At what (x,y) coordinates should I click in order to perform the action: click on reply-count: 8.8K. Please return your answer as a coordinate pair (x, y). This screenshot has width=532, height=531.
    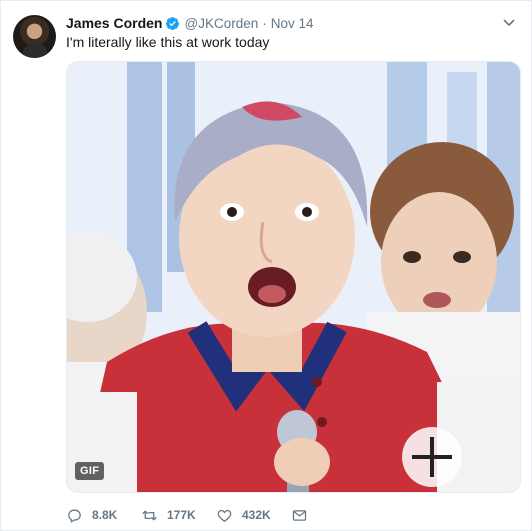
    Looking at the image, I should click on (105, 515).